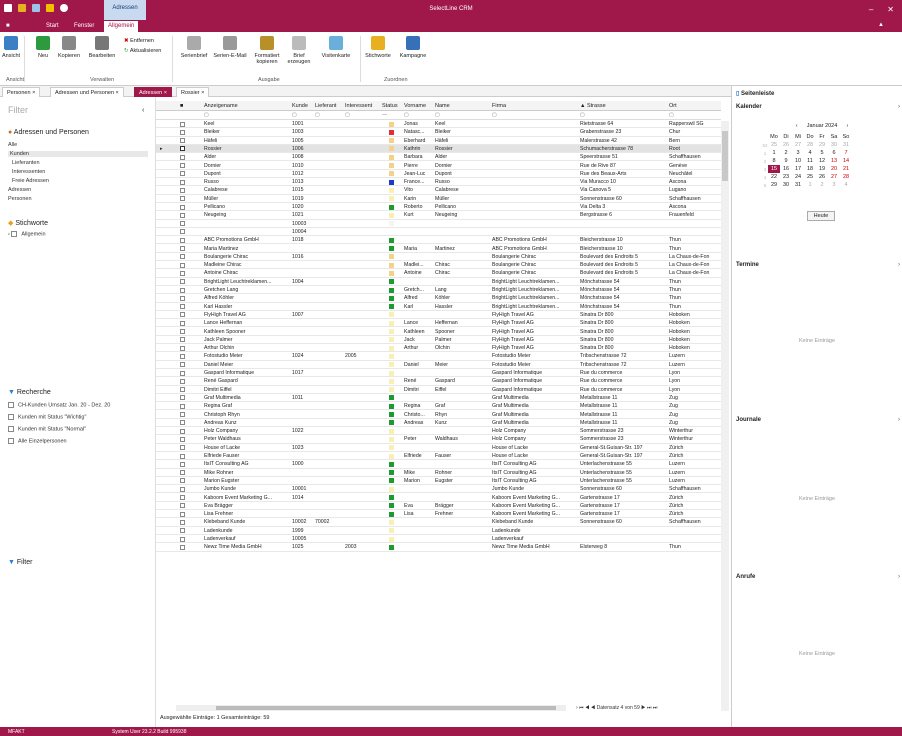 The height and width of the screenshot is (736, 902). I want to click on prev-month-button: ‹, so click(797, 126).